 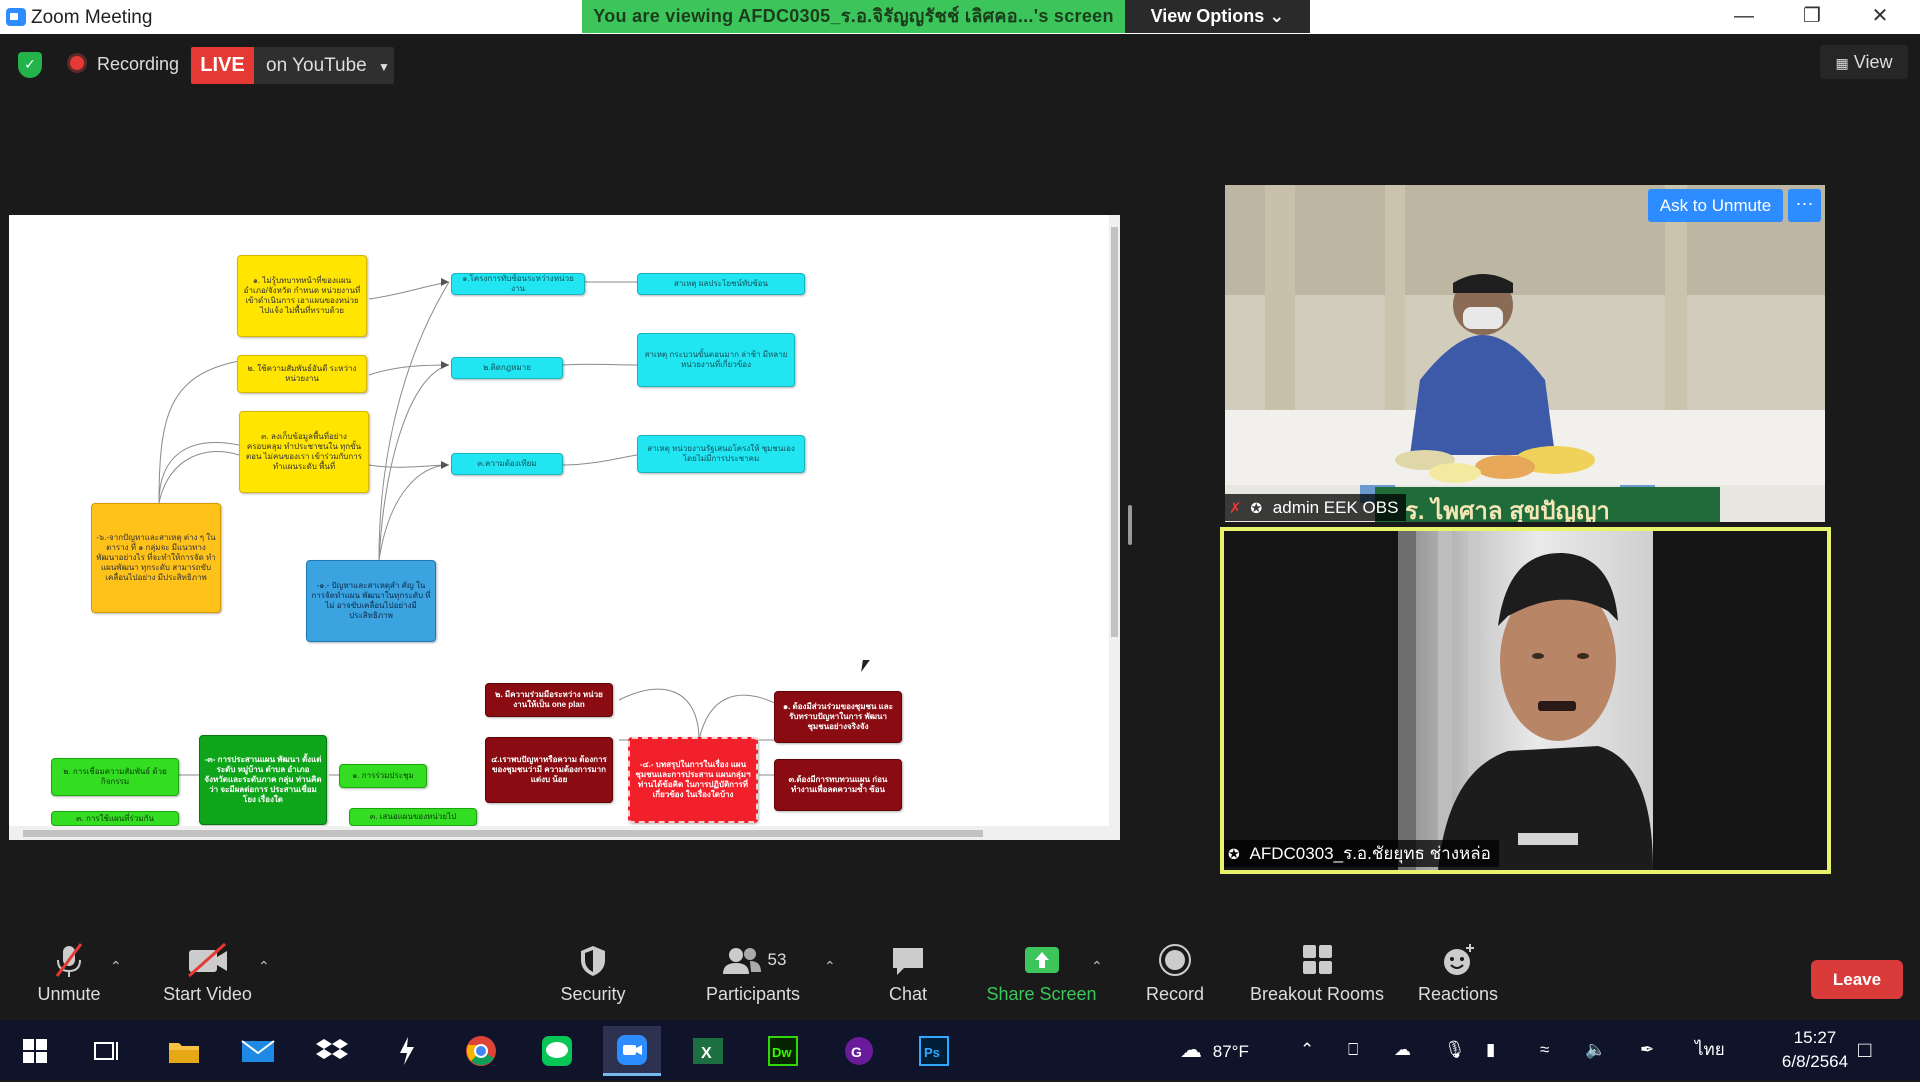 I want to click on video-off-icon, so click(x=207, y=960).